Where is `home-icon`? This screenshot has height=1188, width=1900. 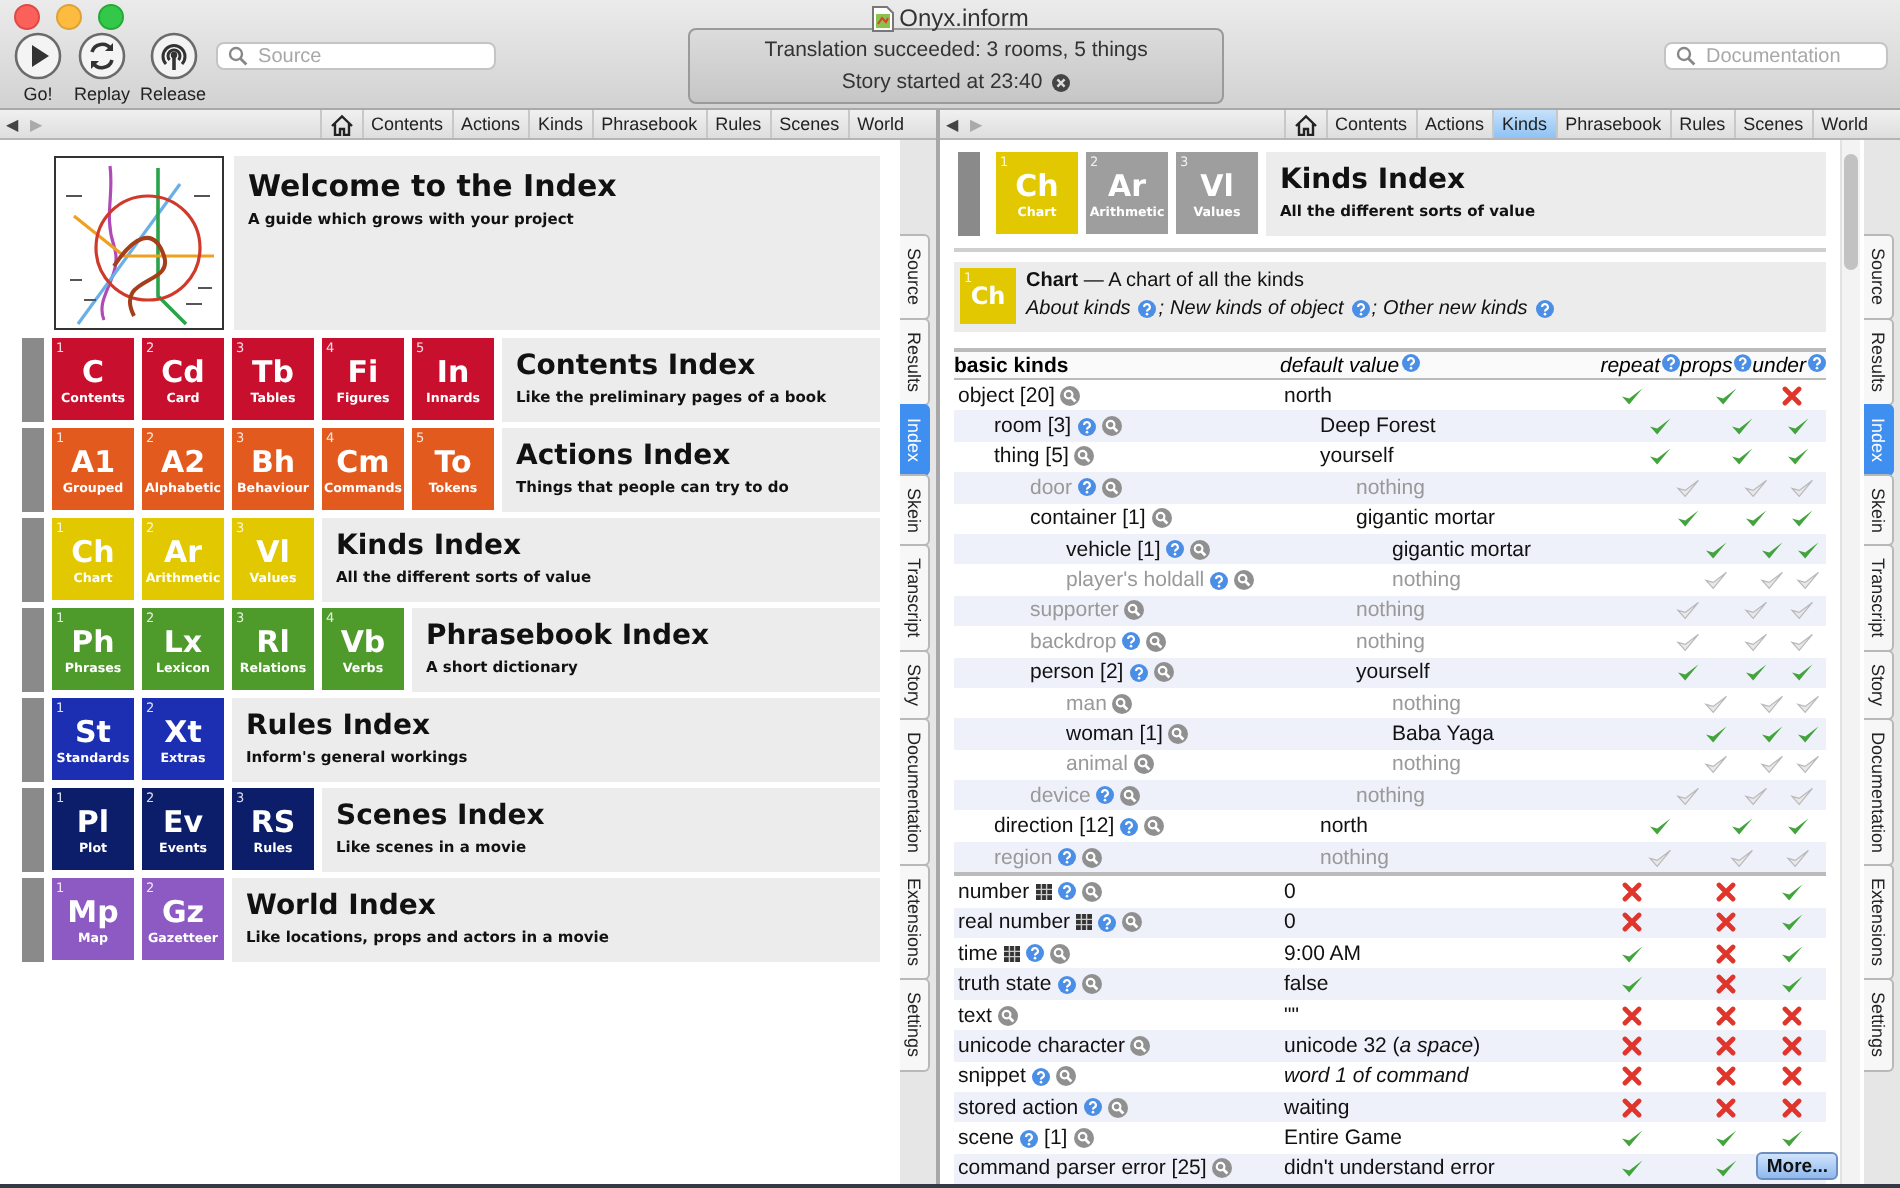 home-icon is located at coordinates (341, 124).